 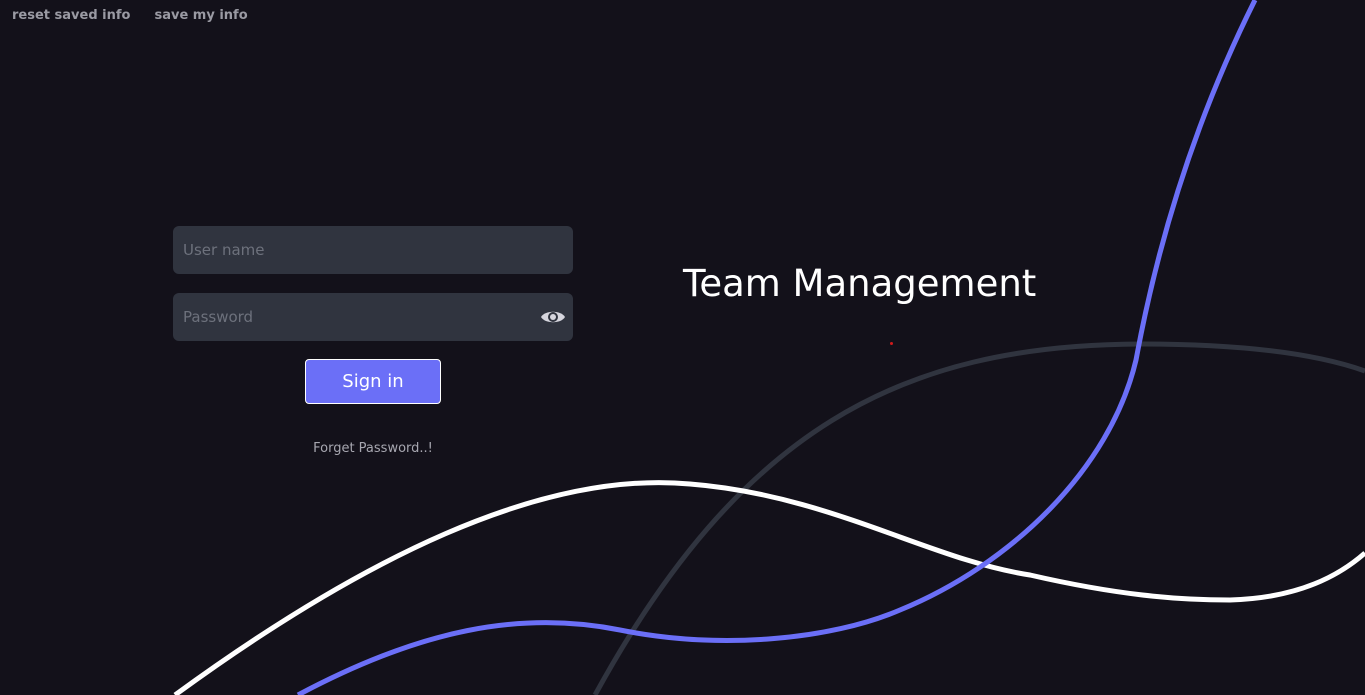 I want to click on sign-in-button: Sign in, so click(x=373, y=381).